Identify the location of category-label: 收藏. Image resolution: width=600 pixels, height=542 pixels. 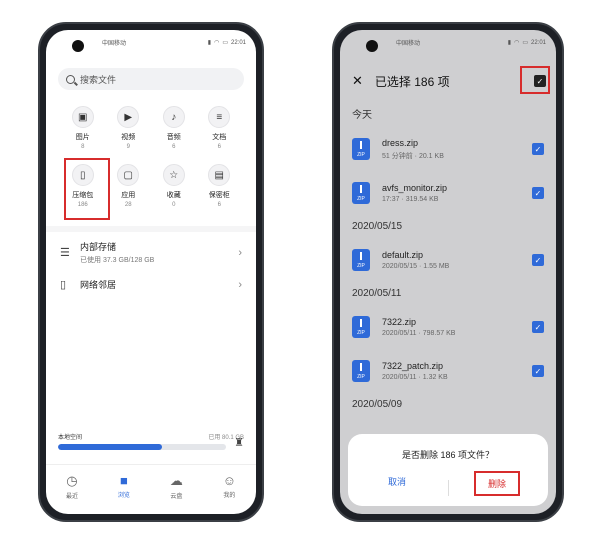
(173, 195).